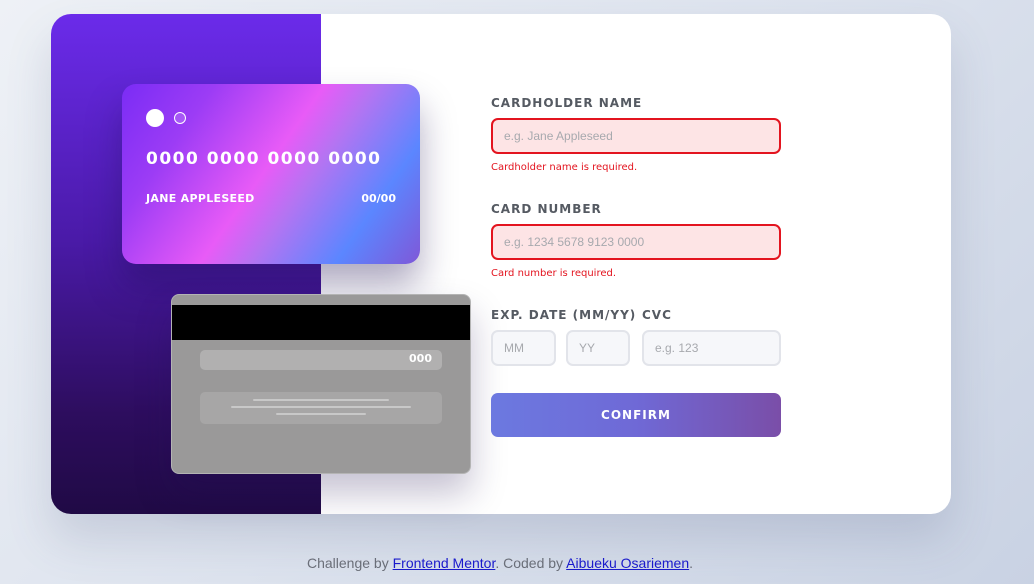 This screenshot has height=584, width=1034. What do you see at coordinates (321, 322) in the screenshot?
I see `magnetic-stripe` at bounding box center [321, 322].